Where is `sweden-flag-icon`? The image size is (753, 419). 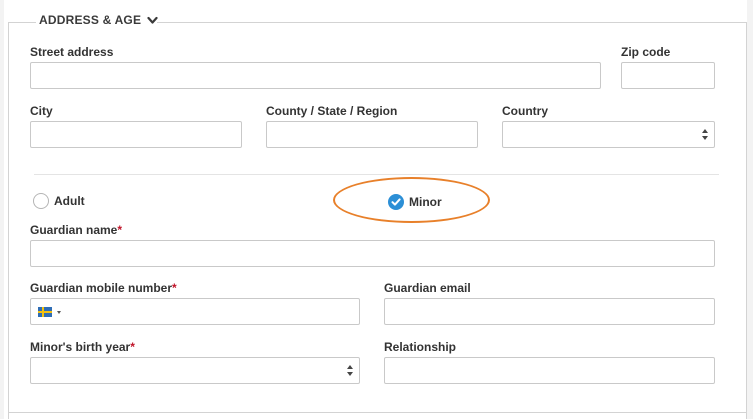 sweden-flag-icon is located at coordinates (45, 312).